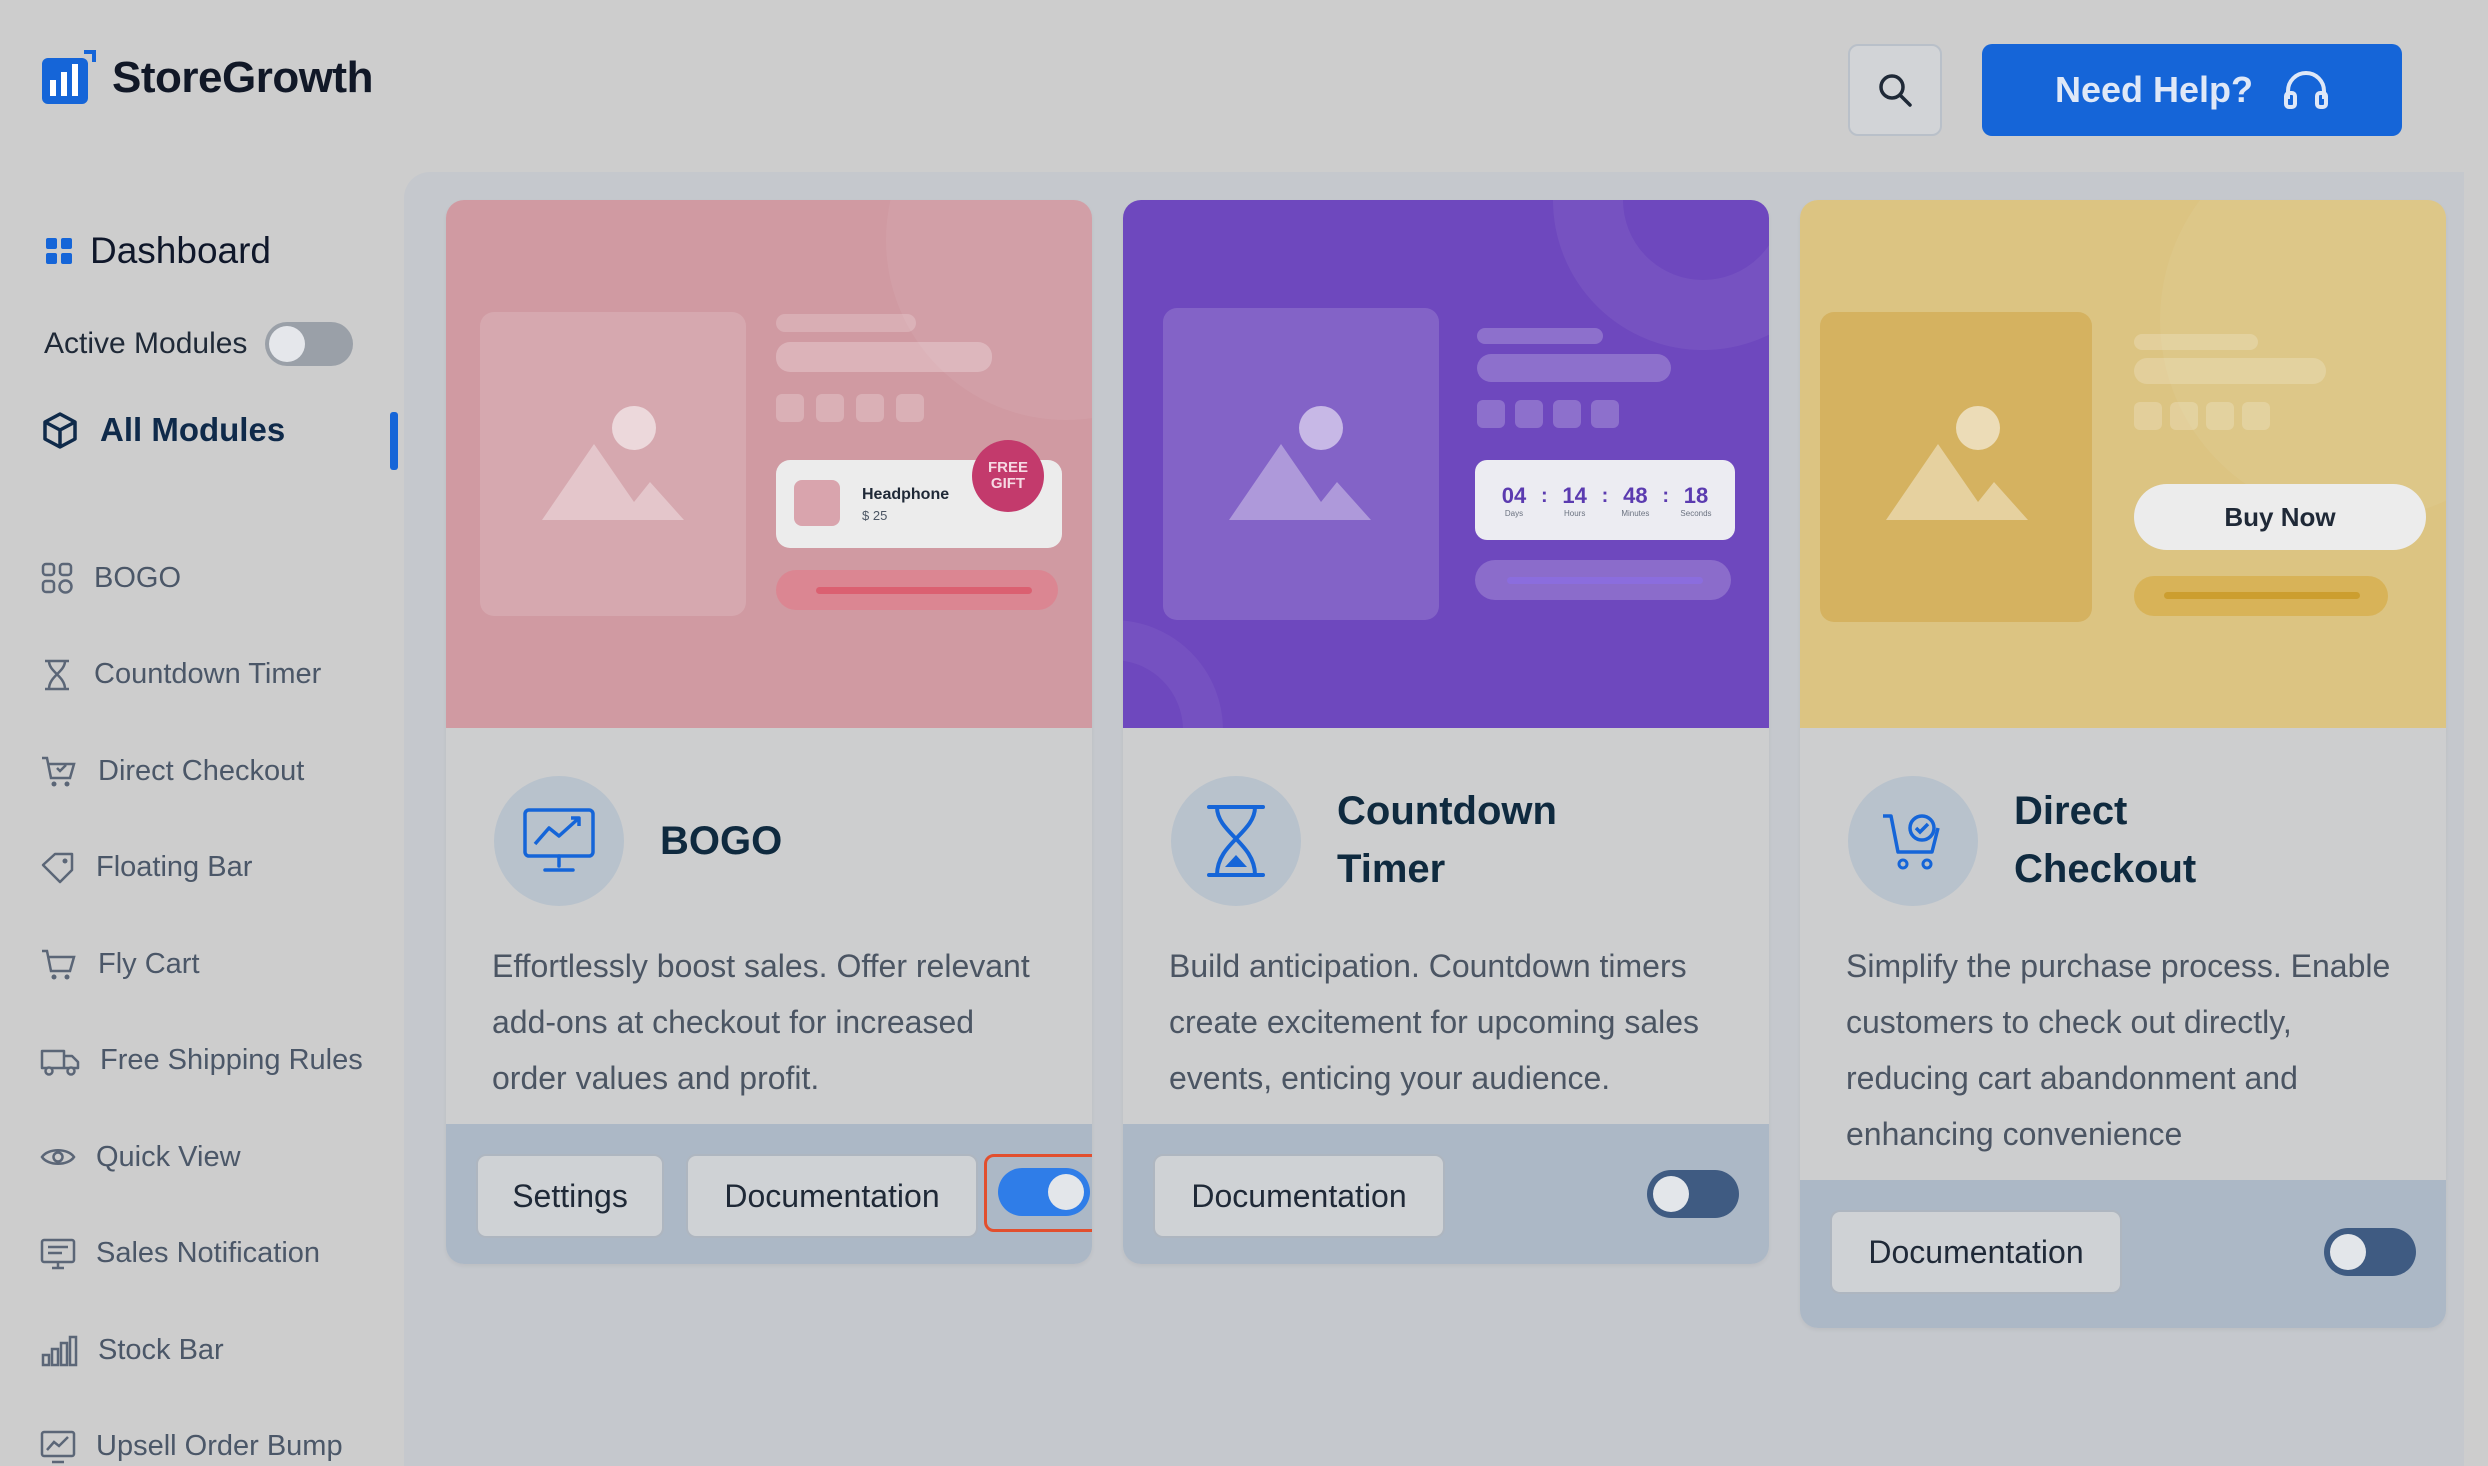 Image resolution: width=2488 pixels, height=1466 pixels. What do you see at coordinates (60, 430) in the screenshot?
I see `cube-icon` at bounding box center [60, 430].